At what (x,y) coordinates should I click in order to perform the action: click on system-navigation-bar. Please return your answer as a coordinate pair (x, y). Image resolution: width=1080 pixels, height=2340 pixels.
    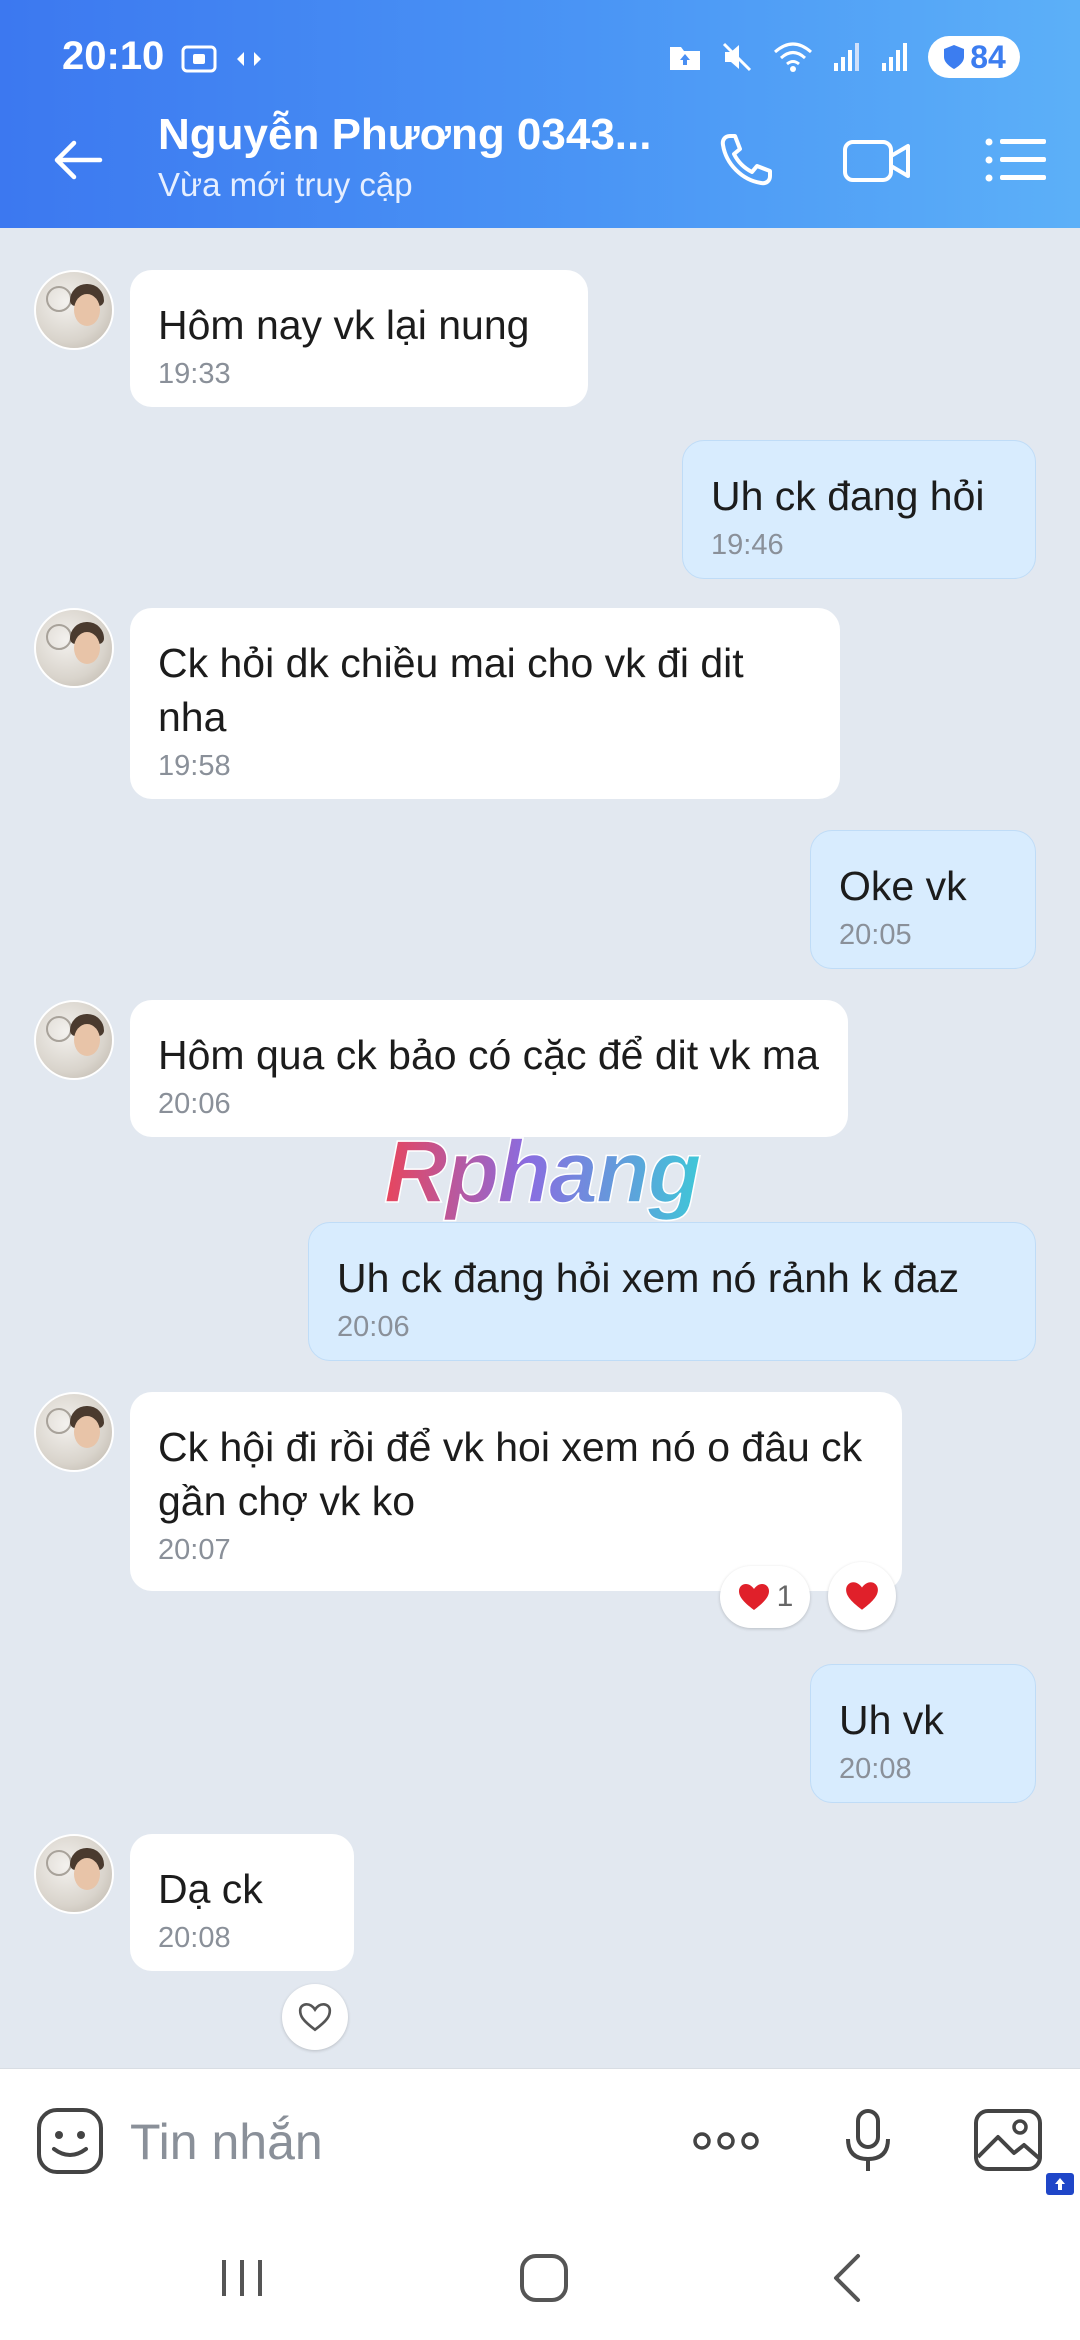
    Looking at the image, I should click on (540, 2275).